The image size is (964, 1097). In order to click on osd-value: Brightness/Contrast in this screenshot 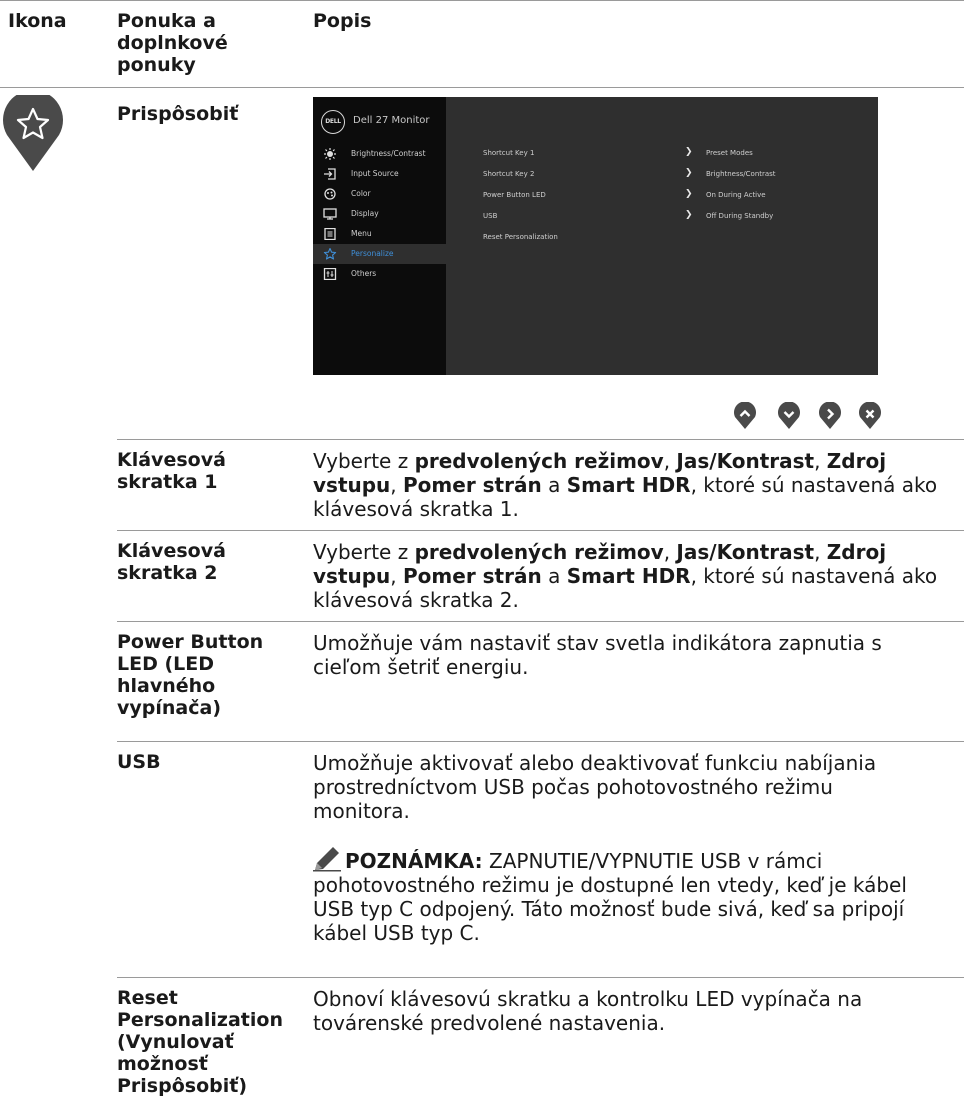, I will do `click(741, 174)`.